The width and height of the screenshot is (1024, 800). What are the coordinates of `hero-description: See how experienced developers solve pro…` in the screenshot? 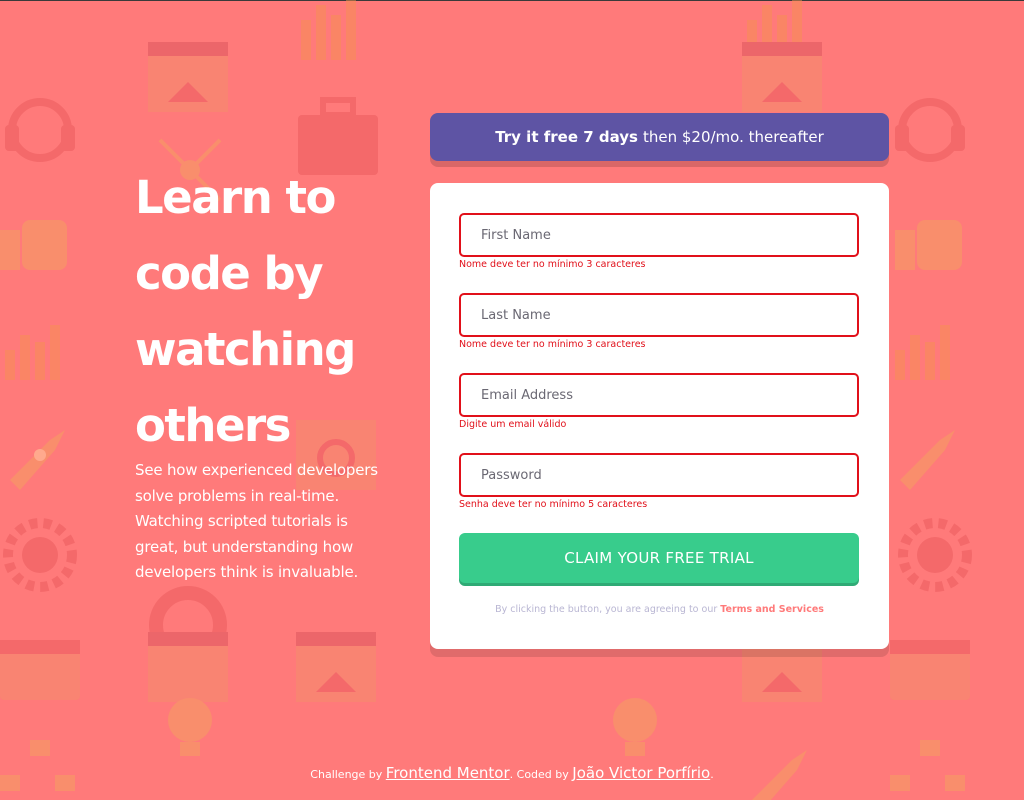 It's located at (256, 521).